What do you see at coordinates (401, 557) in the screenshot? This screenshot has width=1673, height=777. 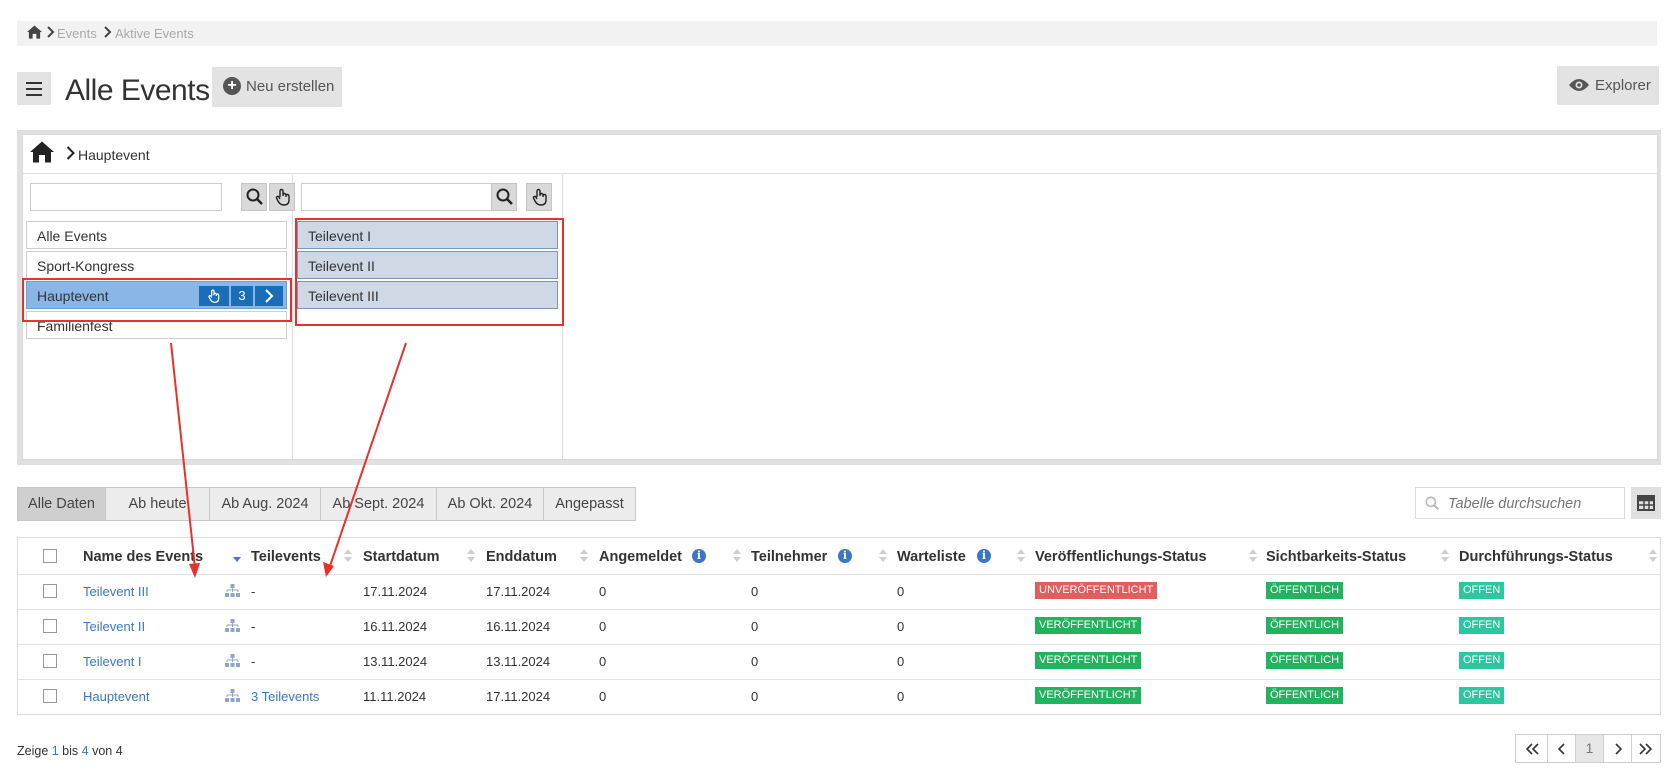 I see `header-startdatum: Startdatum` at bounding box center [401, 557].